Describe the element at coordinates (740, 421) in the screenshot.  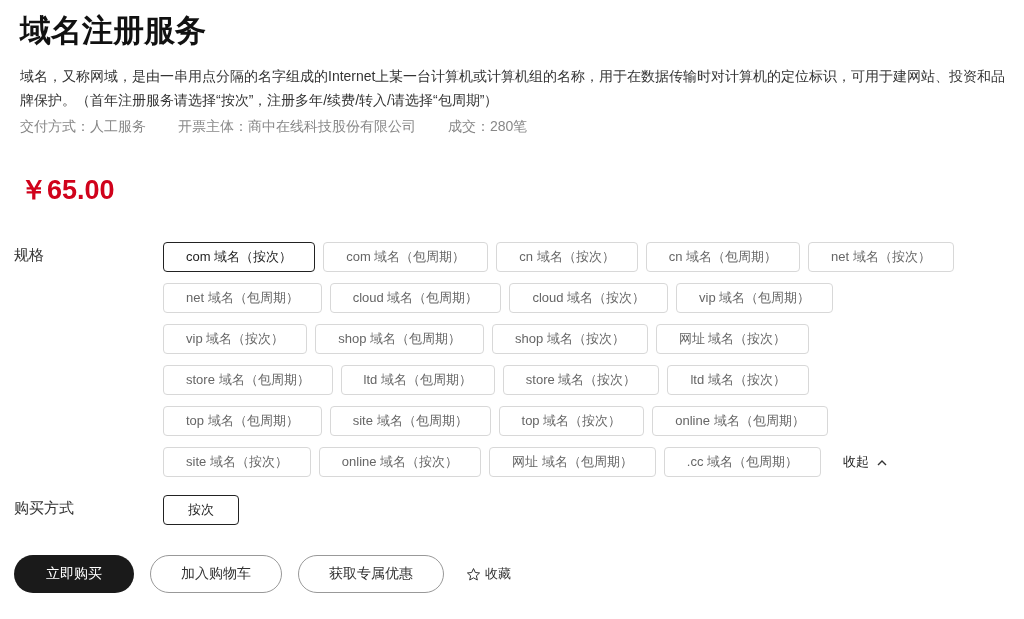
I see `spec-option: online 域名（包周期）` at that location.